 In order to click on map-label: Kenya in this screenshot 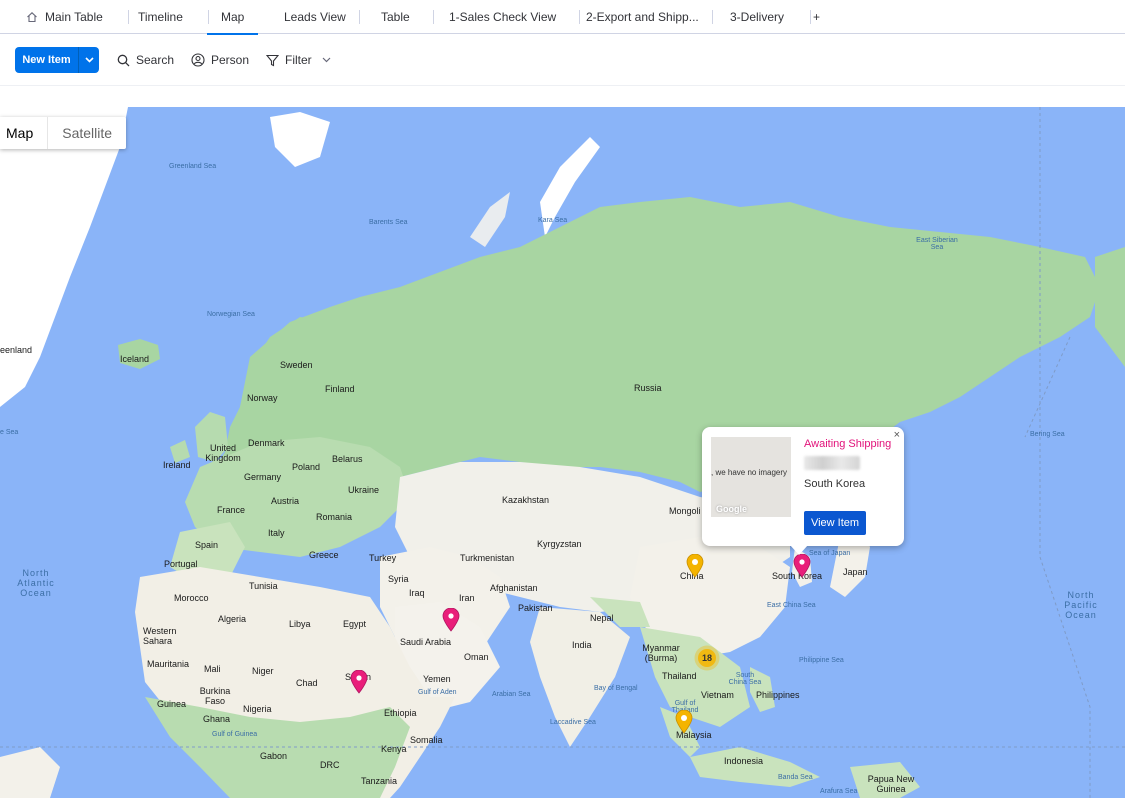, I will do `click(394, 749)`.